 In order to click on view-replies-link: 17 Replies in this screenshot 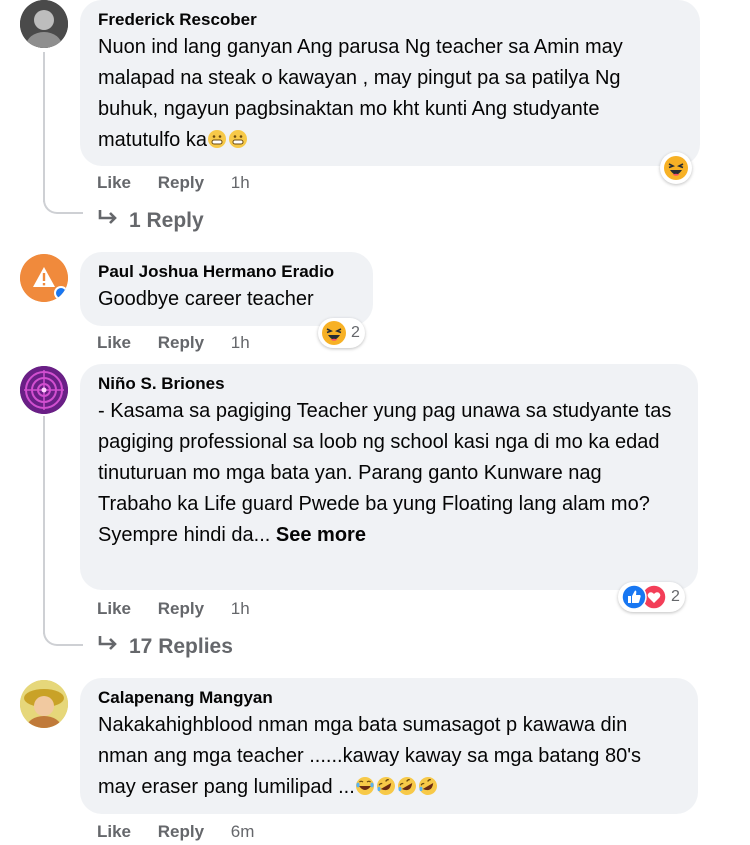, I will do `click(165, 647)`.